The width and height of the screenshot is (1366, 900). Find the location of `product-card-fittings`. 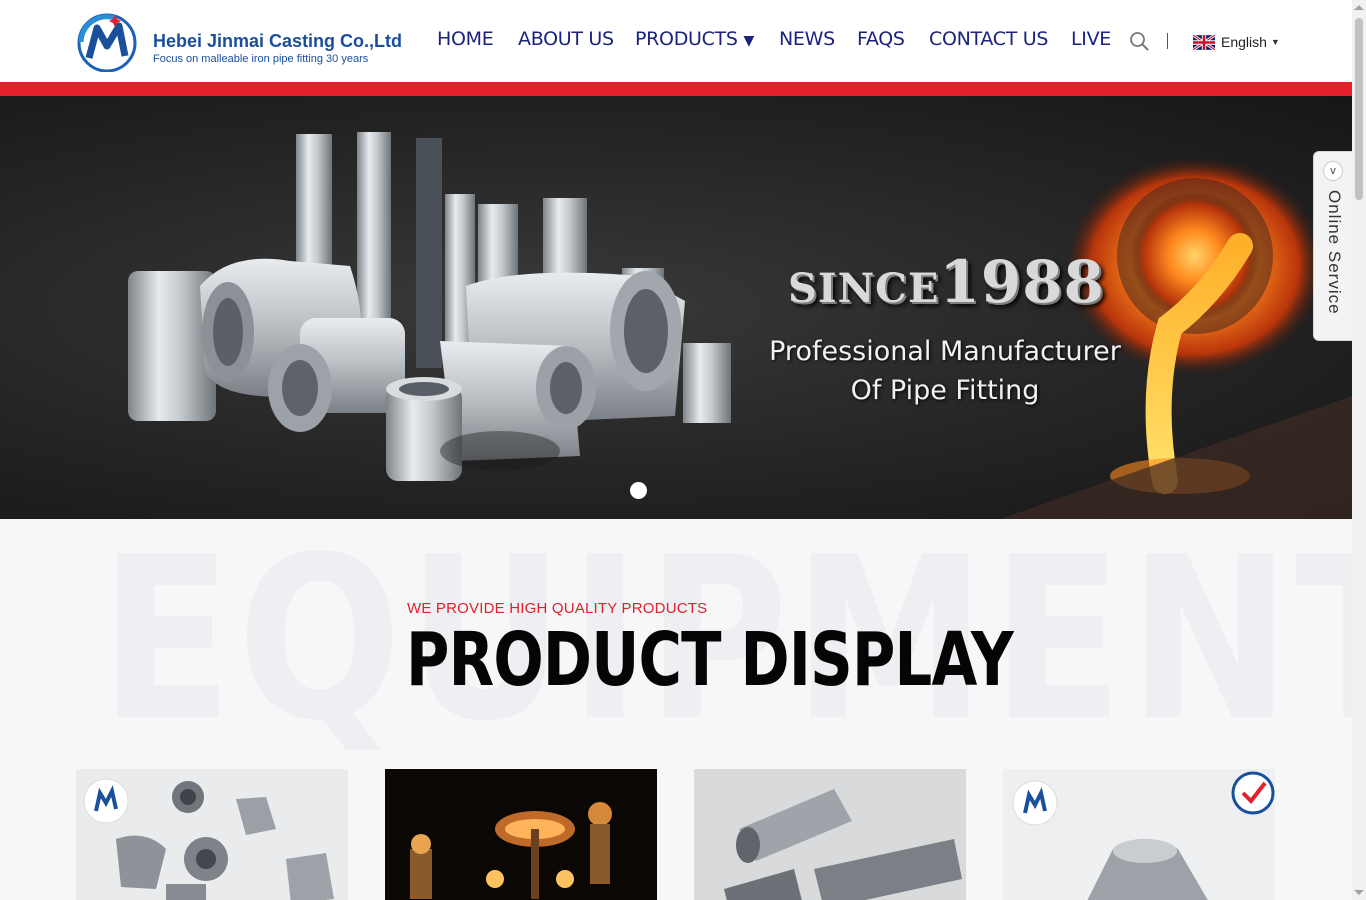

product-card-fittings is located at coordinates (212, 834).